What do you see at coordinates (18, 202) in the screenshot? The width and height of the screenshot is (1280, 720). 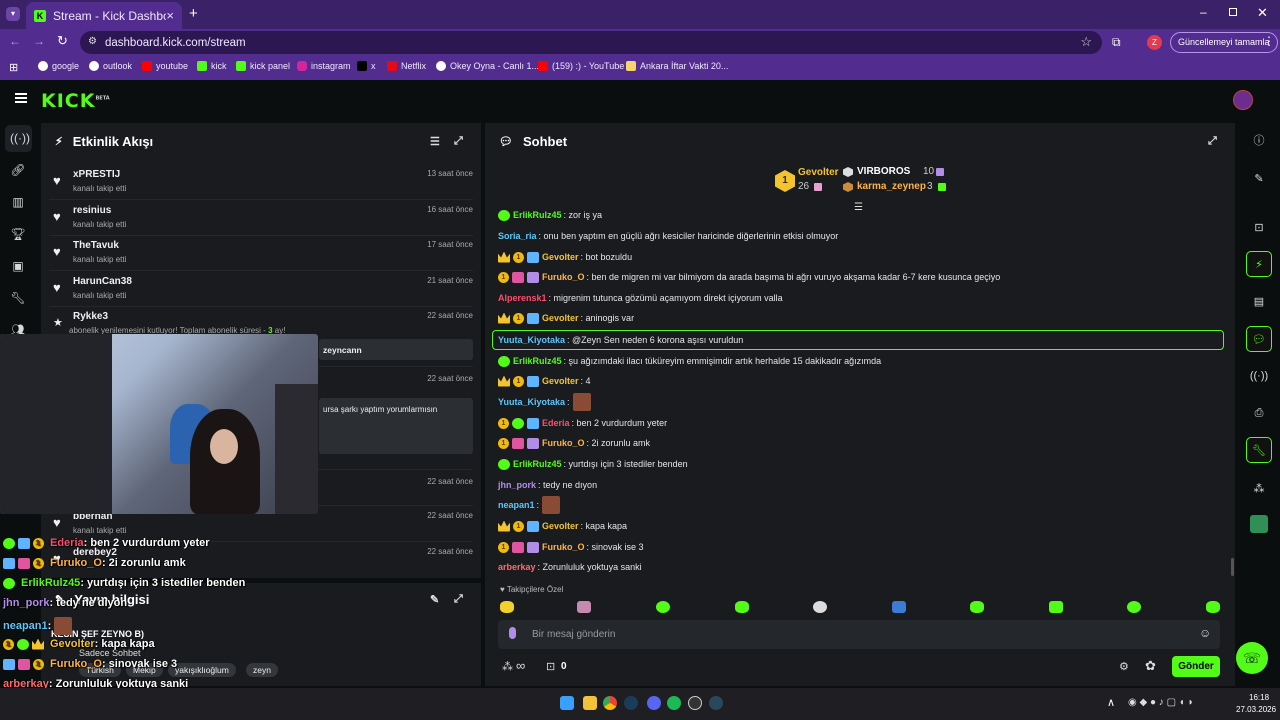 I see `analytics-icon: ▥` at bounding box center [18, 202].